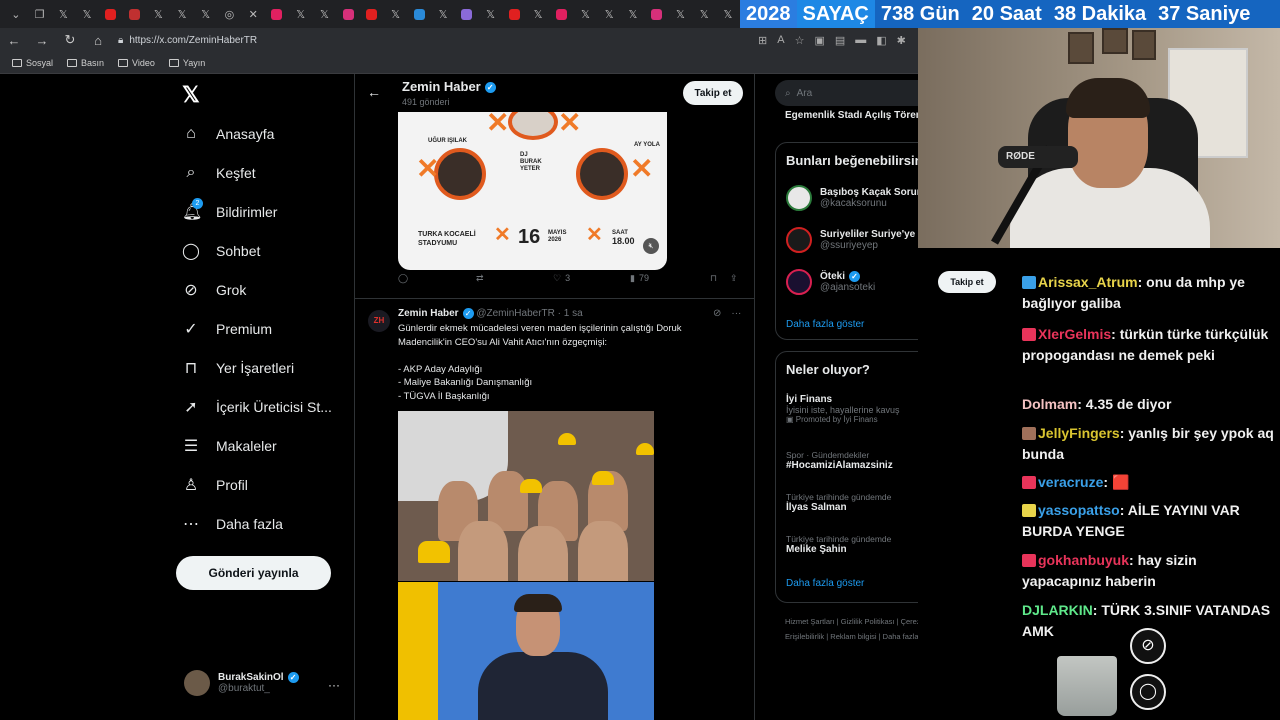  I want to click on chat-username: Dolmam, so click(1049, 404).